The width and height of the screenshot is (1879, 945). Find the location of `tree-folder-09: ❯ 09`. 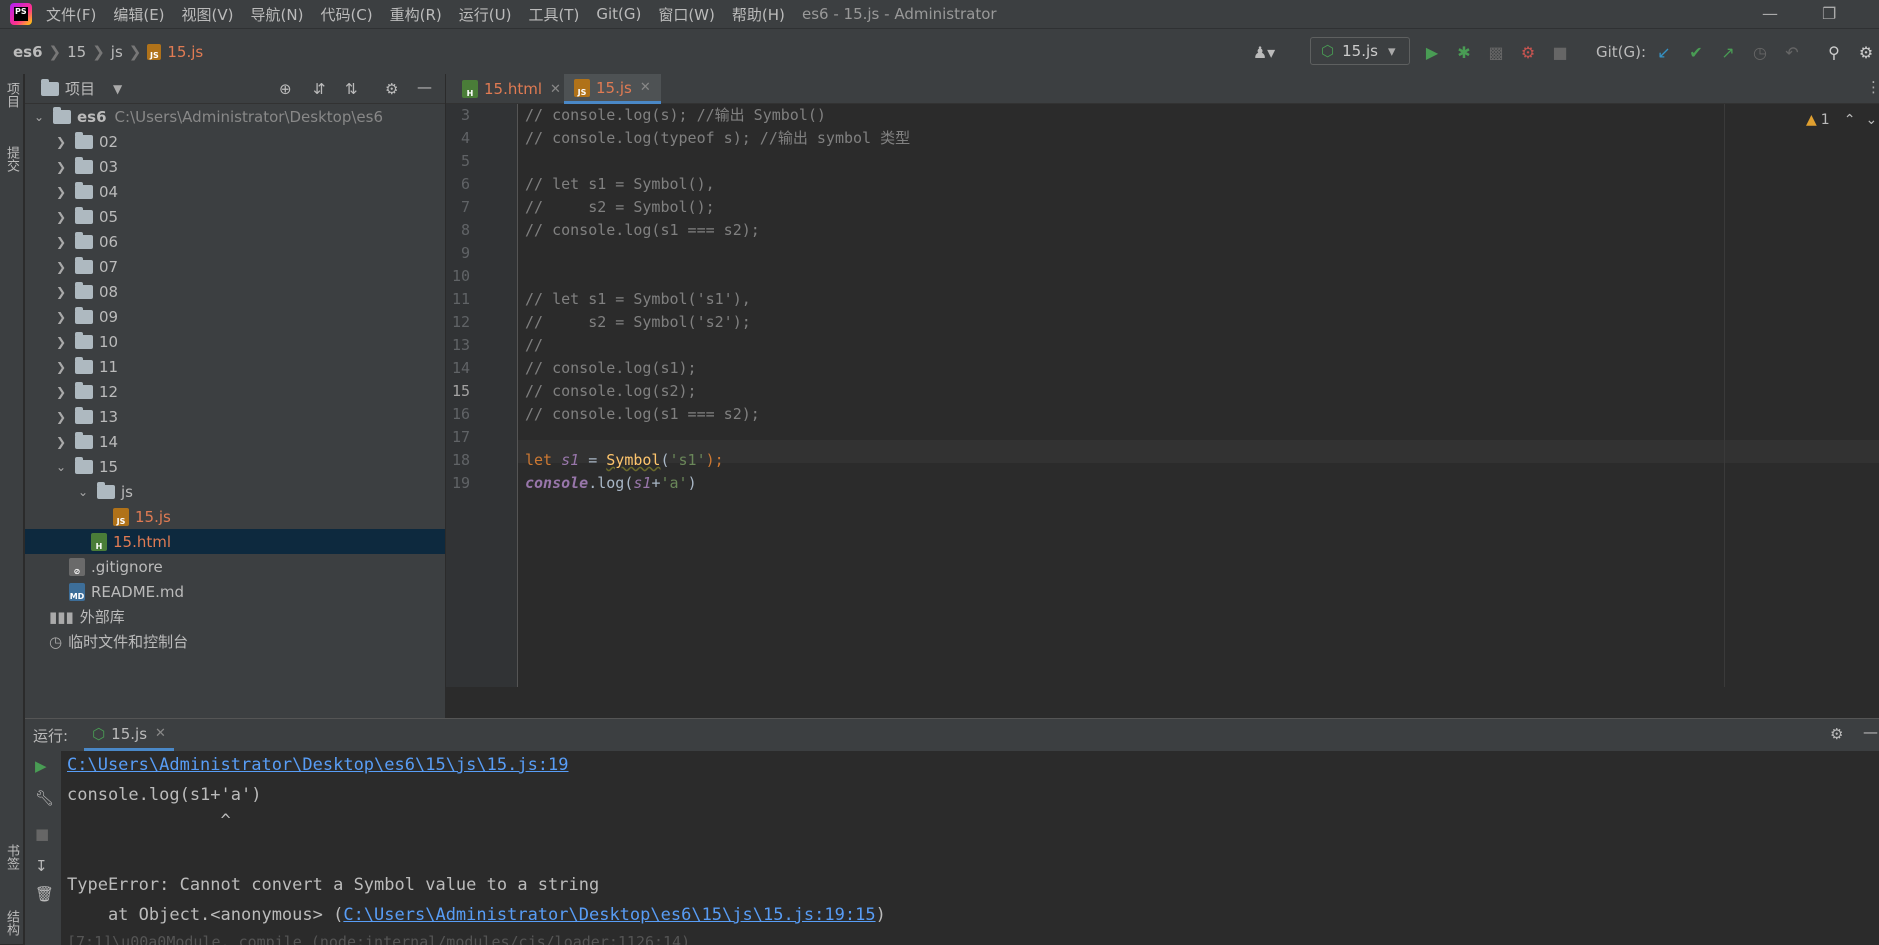

tree-folder-09: ❯ 09 is located at coordinates (235, 316).